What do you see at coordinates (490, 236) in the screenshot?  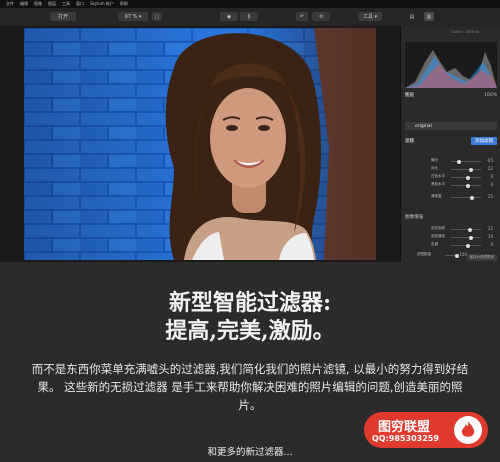 I see `slider-value: 19` at bounding box center [490, 236].